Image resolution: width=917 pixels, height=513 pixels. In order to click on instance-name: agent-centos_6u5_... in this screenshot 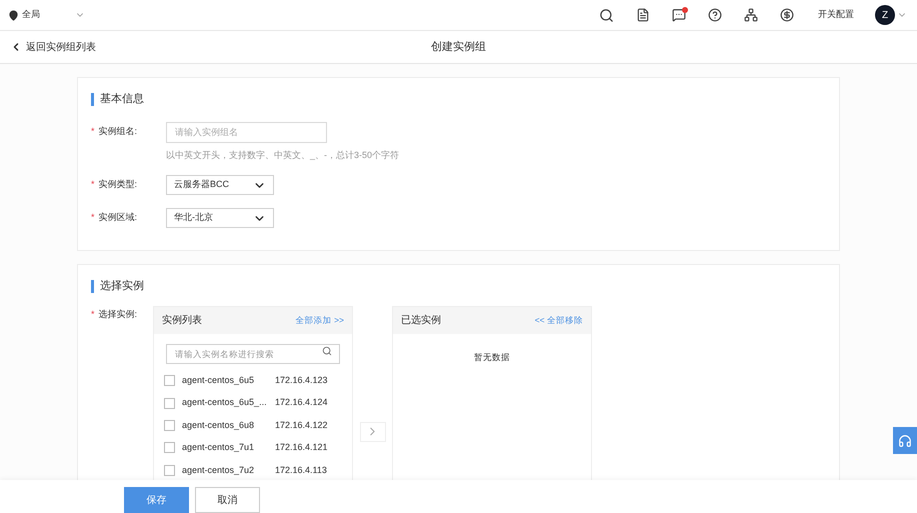, I will do `click(225, 403)`.